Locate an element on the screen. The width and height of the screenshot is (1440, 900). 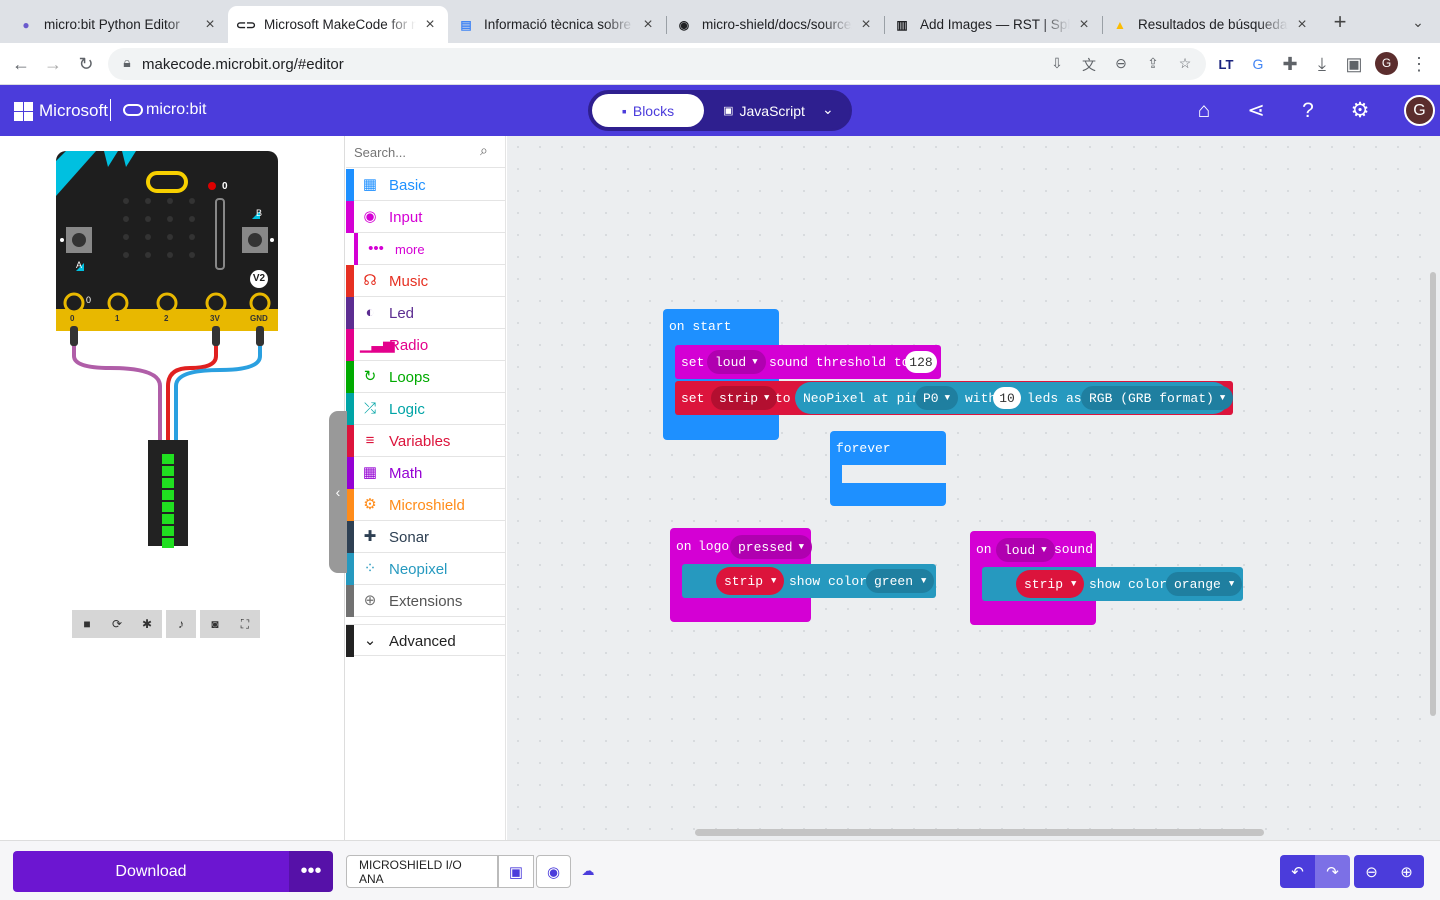
translate-icon: 文 is located at coordinates (1089, 64).